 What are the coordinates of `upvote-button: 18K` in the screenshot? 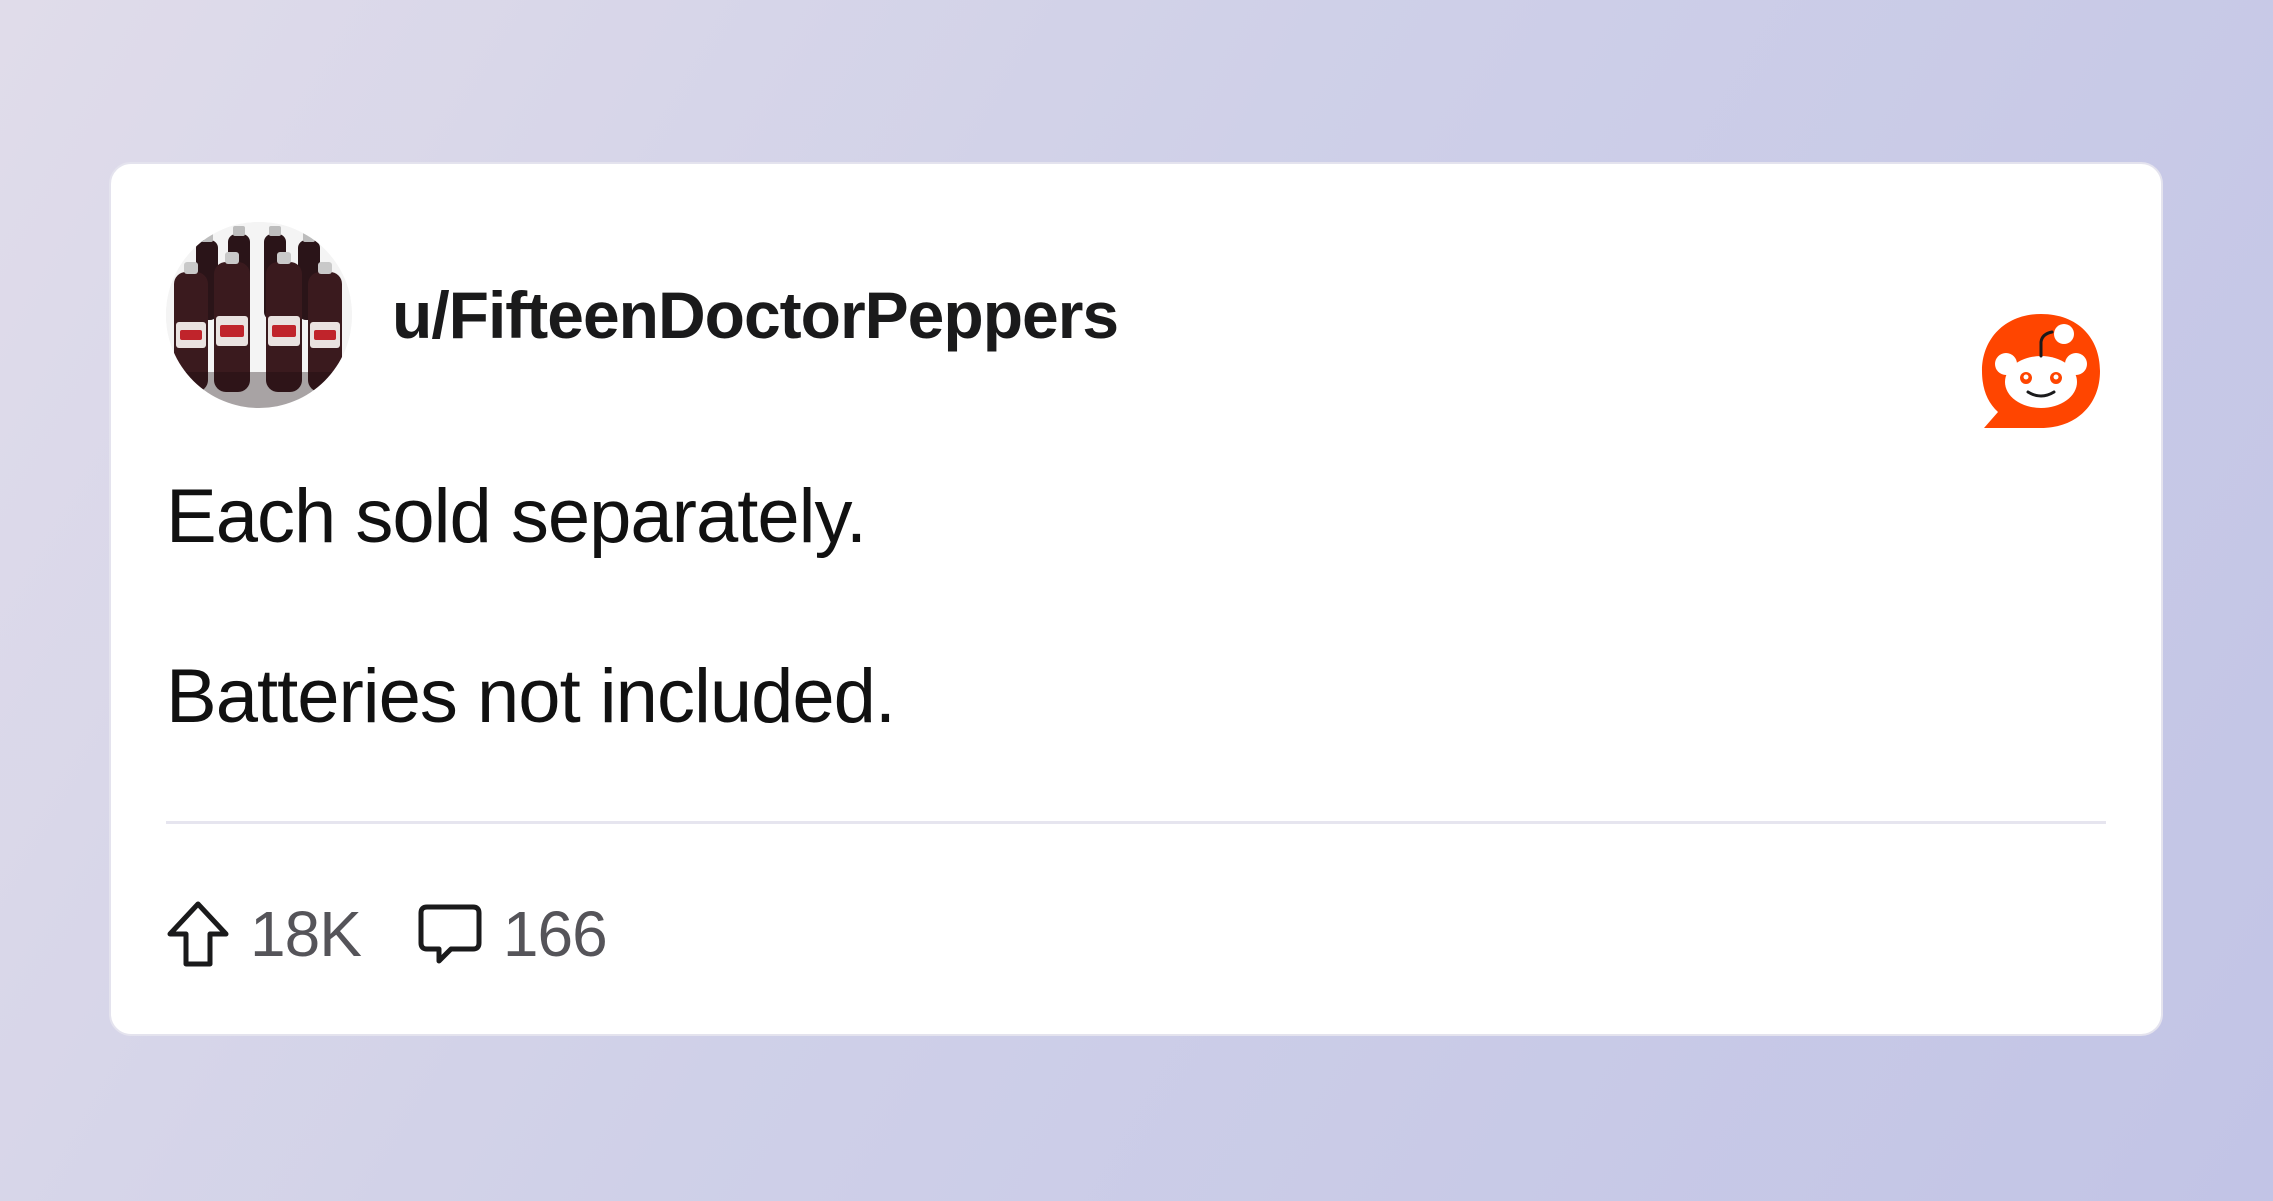 It's located at (264, 934).